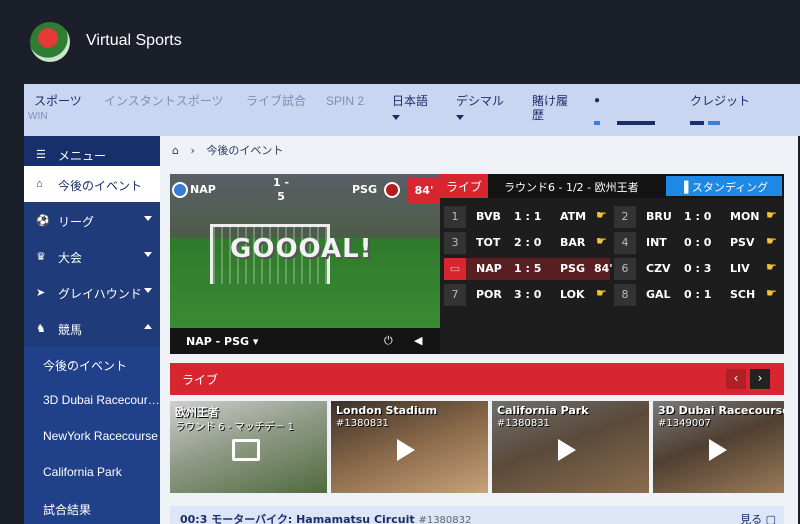 The height and width of the screenshot is (524, 800). What do you see at coordinates (570, 447) in the screenshot?
I see `event-thumbnail: California Park #1380831` at bounding box center [570, 447].